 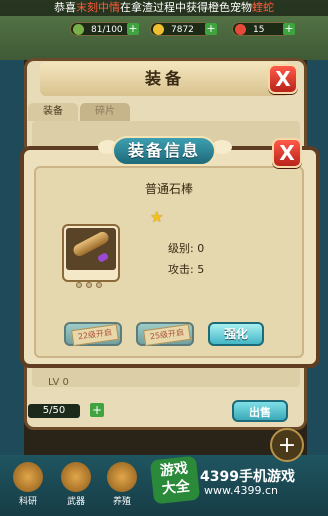 I want to click on watermark-url: www.4399.cn, so click(x=241, y=490).